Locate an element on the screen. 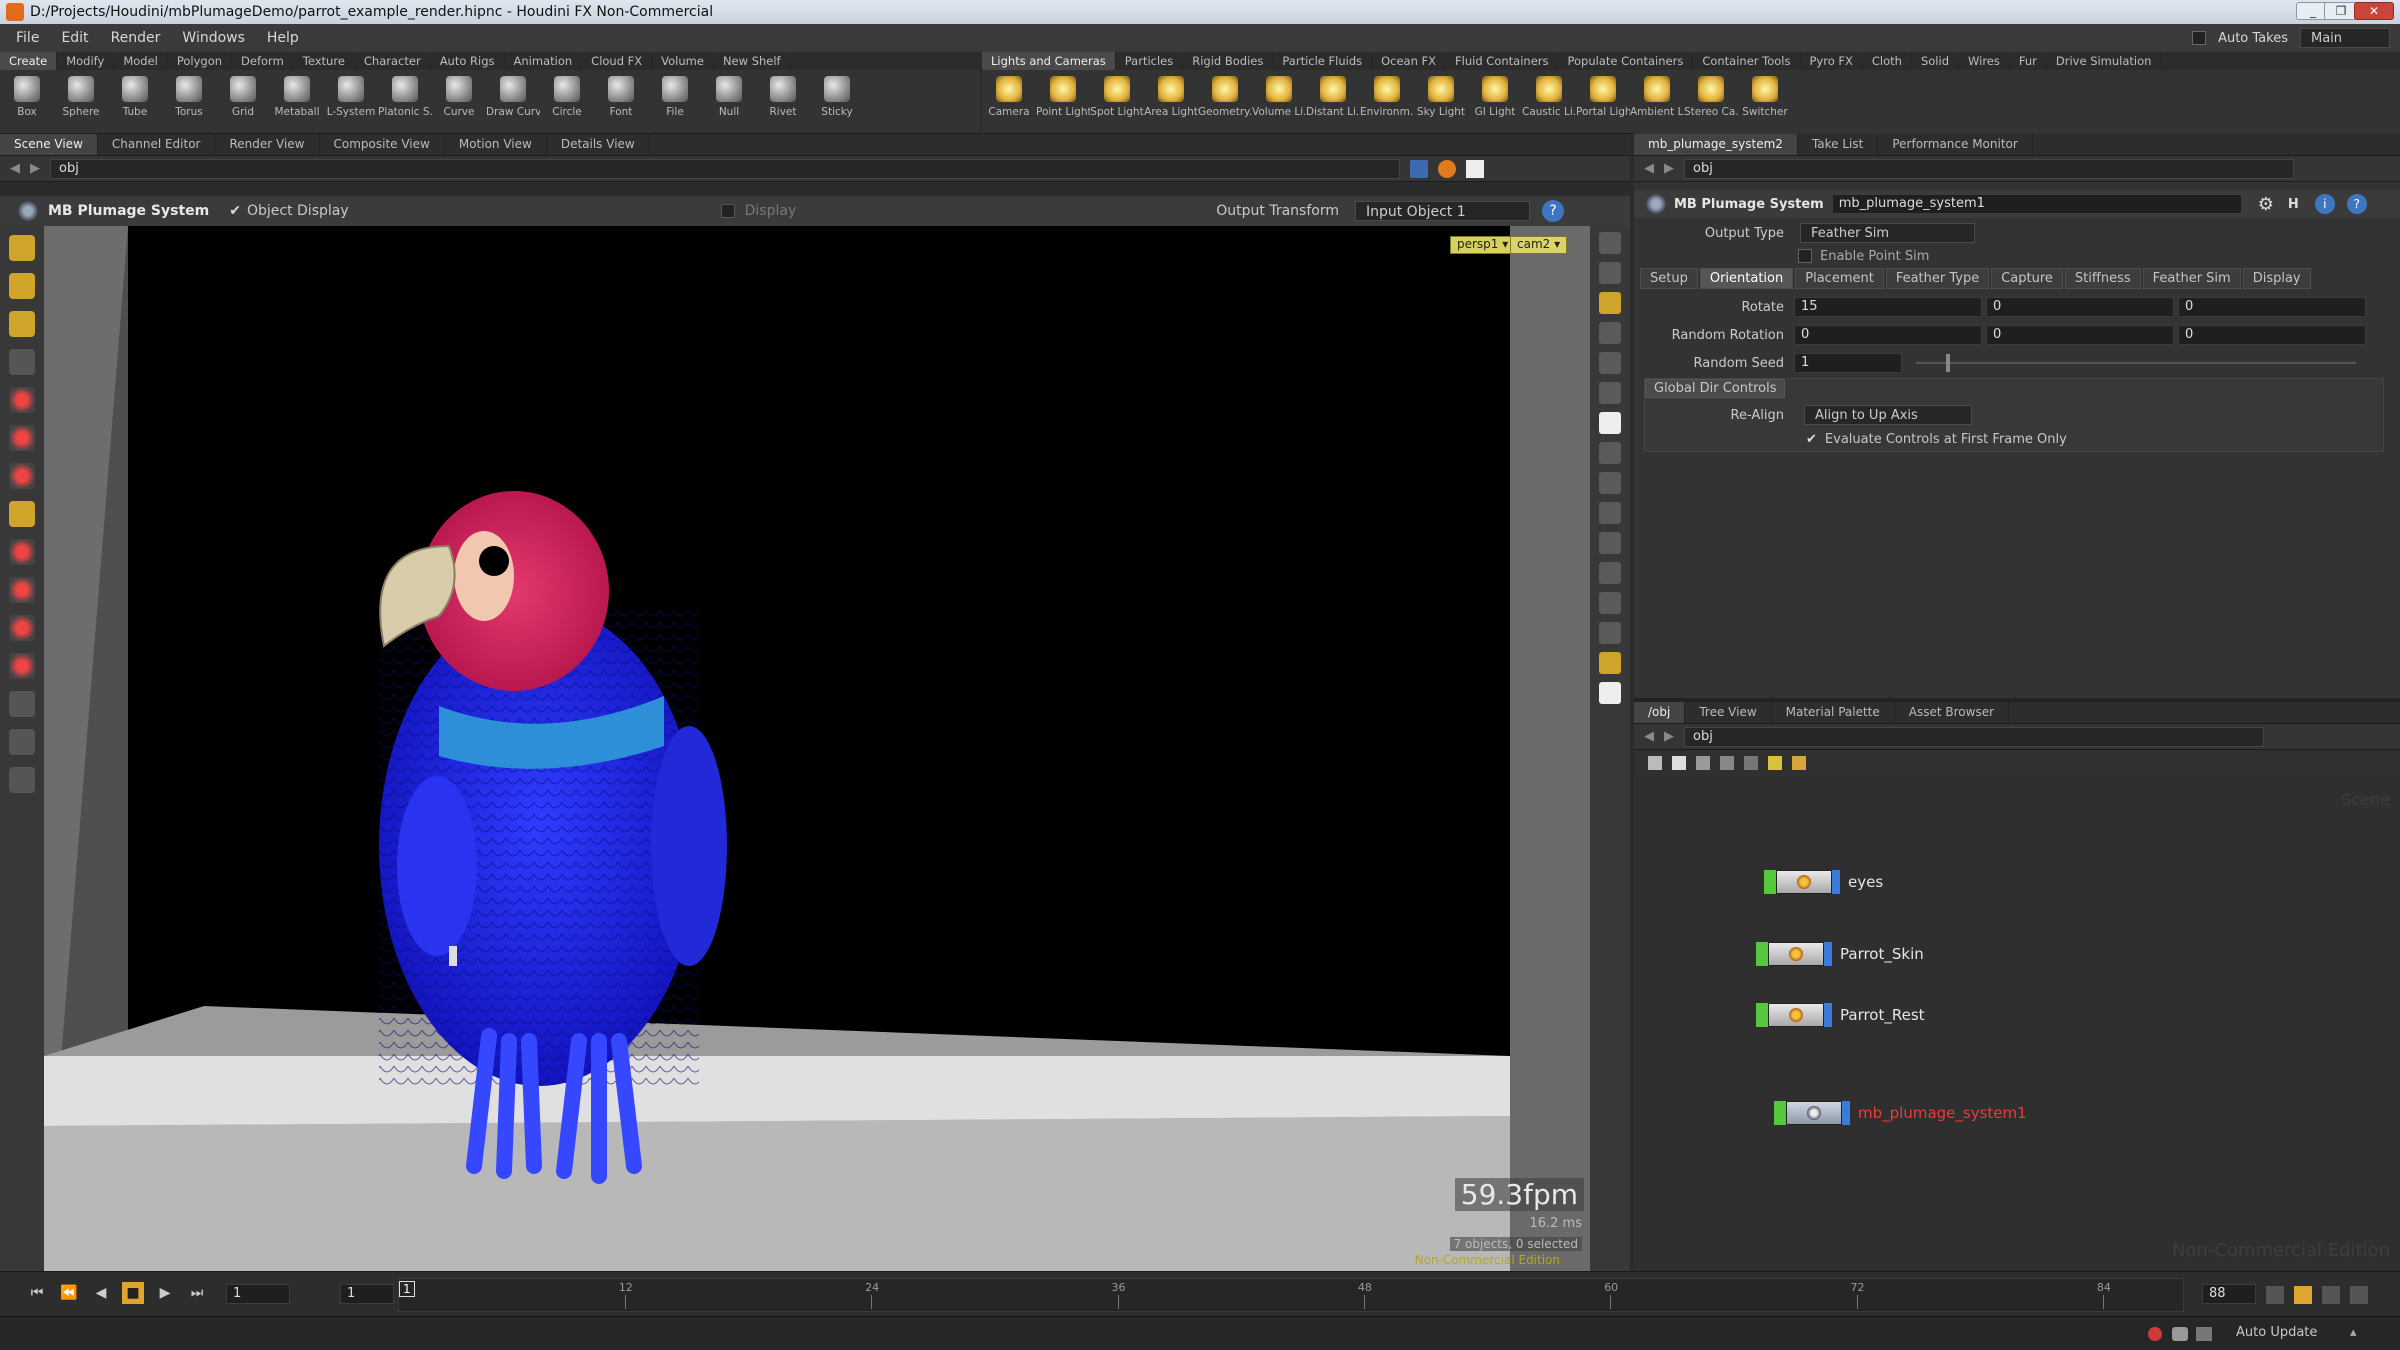  view-tool-icon is located at coordinates (22, 362).